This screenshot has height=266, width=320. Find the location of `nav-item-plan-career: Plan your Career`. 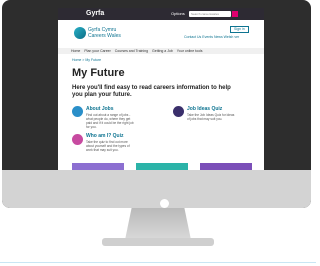

nav-item-plan-career: Plan your Career is located at coordinates (97, 51).